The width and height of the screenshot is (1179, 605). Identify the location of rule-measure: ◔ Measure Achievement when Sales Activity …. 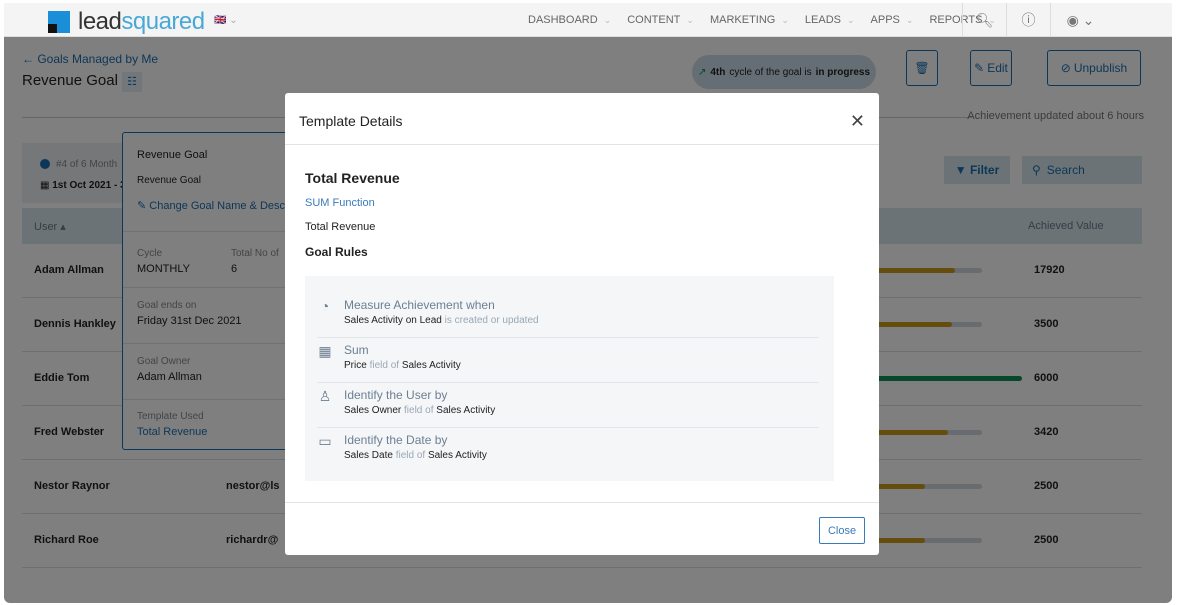
(568, 315).